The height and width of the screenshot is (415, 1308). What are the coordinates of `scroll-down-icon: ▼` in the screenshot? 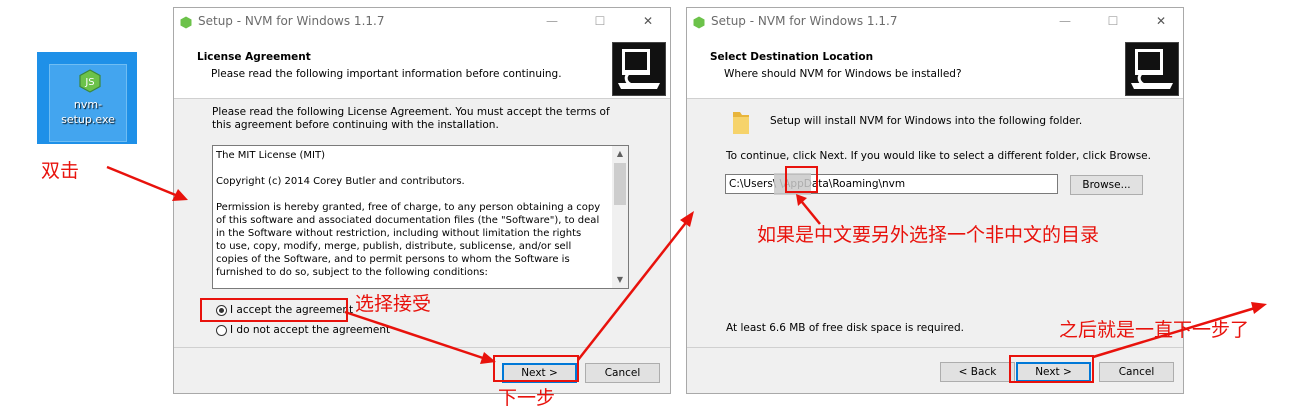 It's located at (620, 280).